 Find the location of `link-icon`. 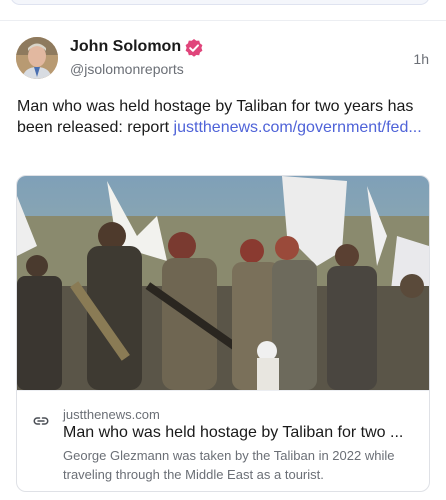

link-icon is located at coordinates (41, 421).